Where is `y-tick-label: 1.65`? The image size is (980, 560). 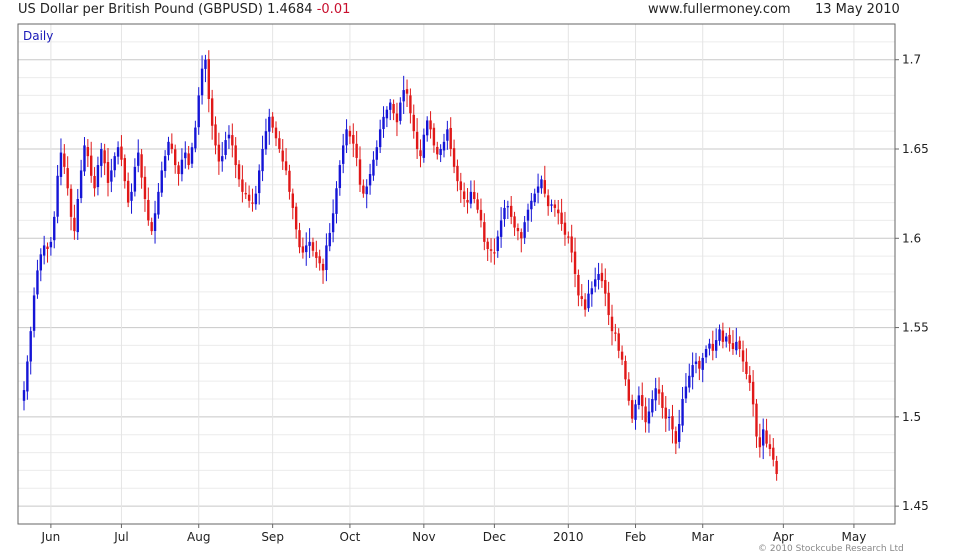
y-tick-label: 1.65 is located at coordinates (915, 149).